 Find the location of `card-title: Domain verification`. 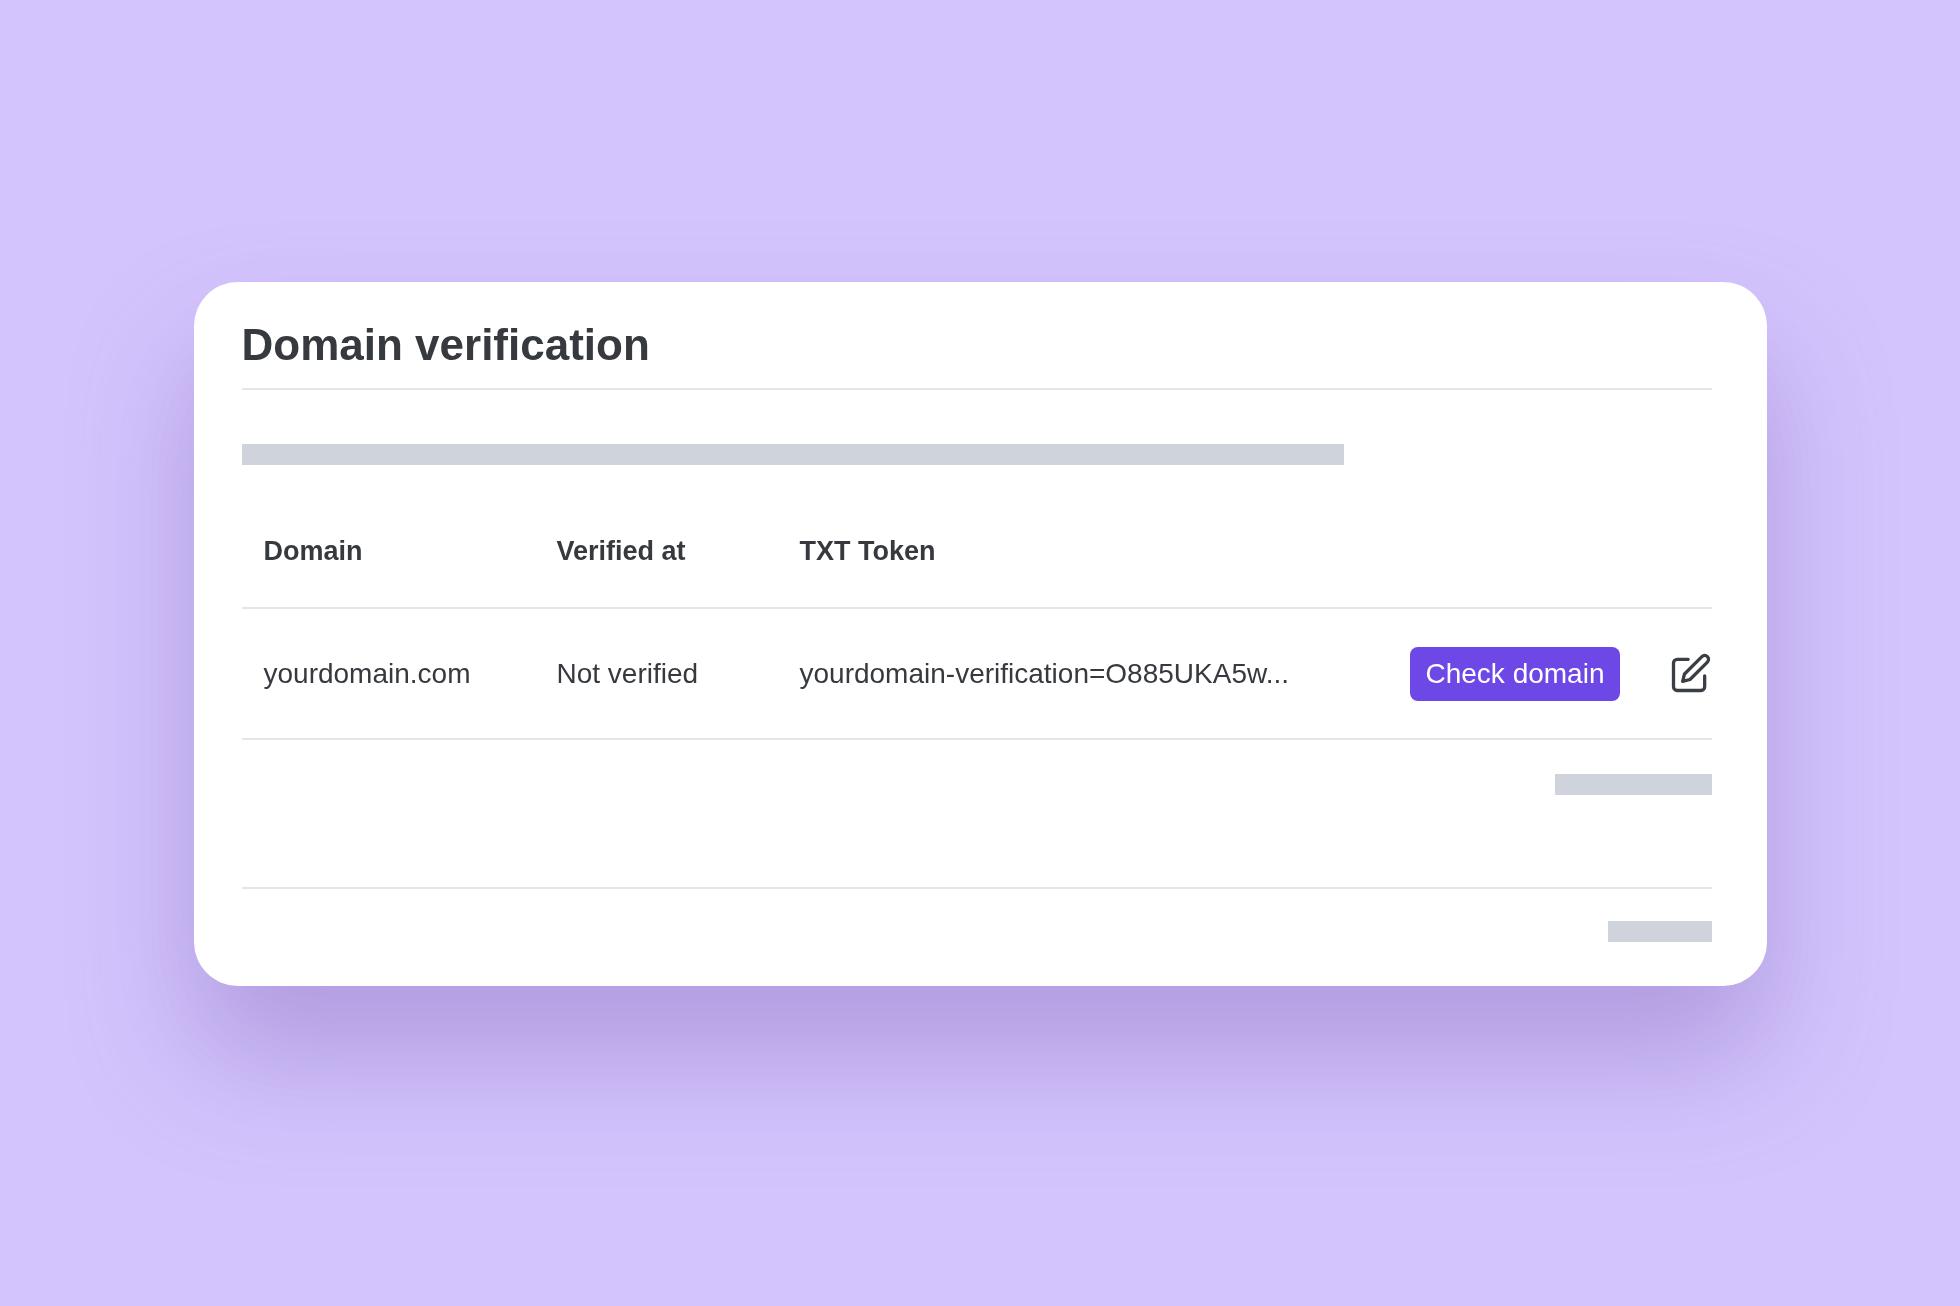

card-title: Domain verification is located at coordinates (446, 345).